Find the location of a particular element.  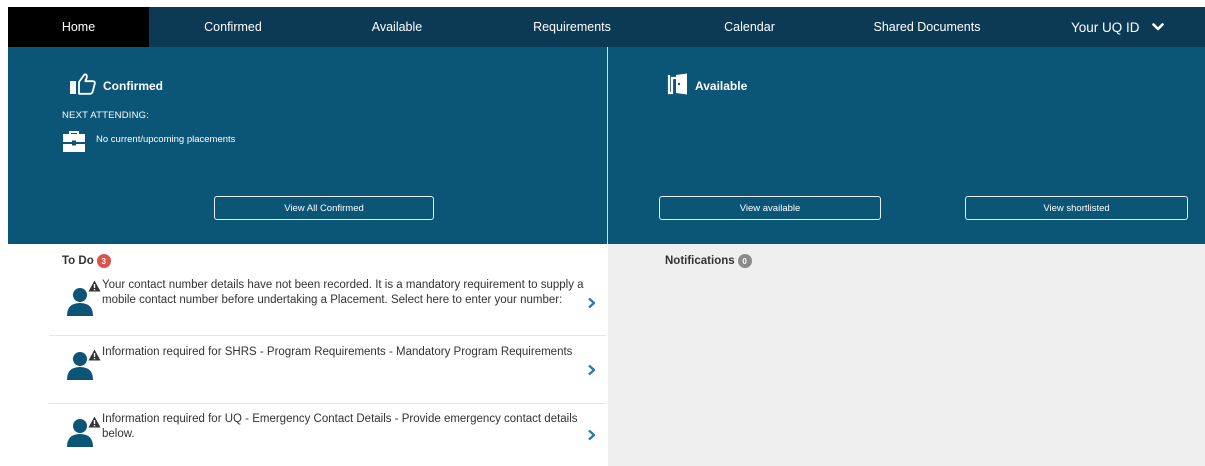

notifications-header: Notifications 0 is located at coordinates (708, 261).